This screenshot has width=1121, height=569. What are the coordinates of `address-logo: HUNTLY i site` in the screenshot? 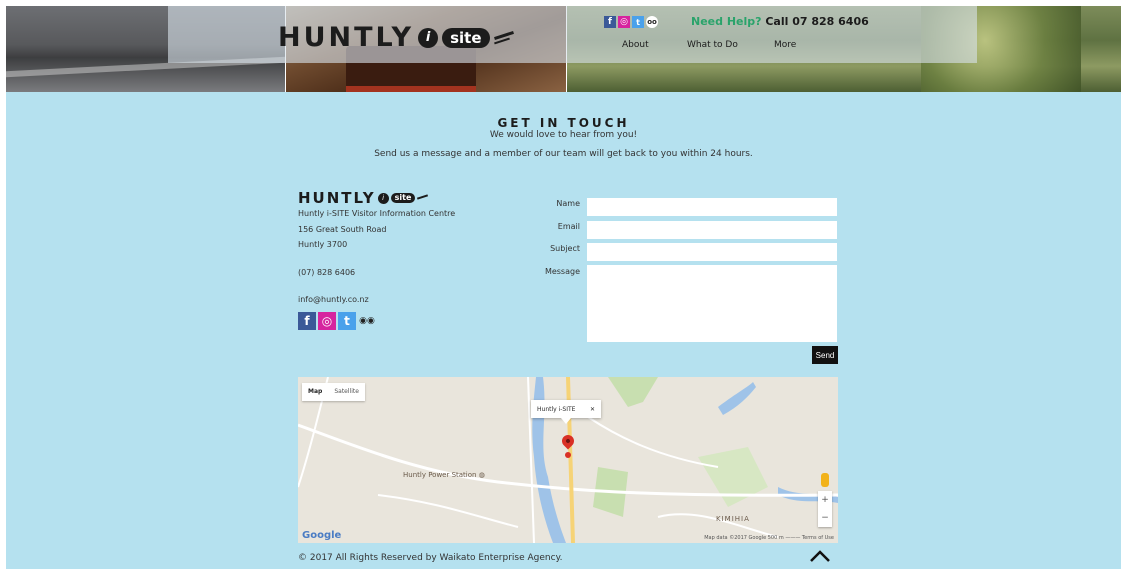 It's located at (376, 198).